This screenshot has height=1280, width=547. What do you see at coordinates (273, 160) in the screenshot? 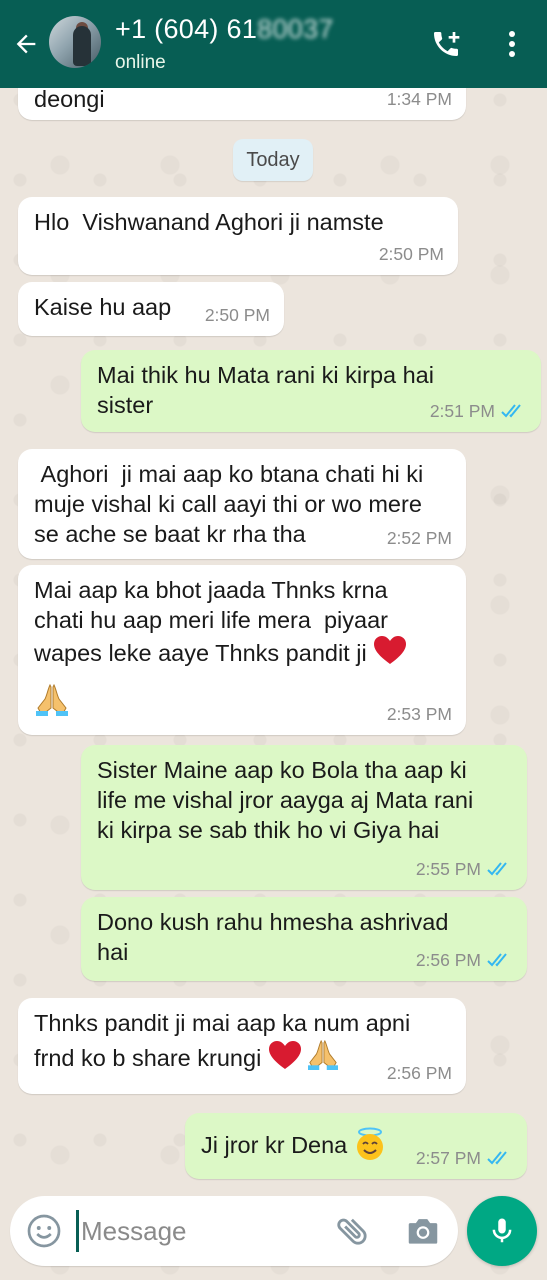
I see `date-separator: Today` at bounding box center [273, 160].